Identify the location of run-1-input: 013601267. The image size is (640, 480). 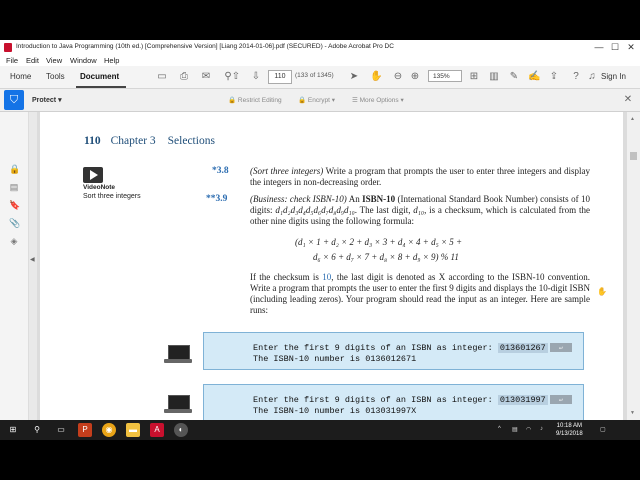
(522, 348).